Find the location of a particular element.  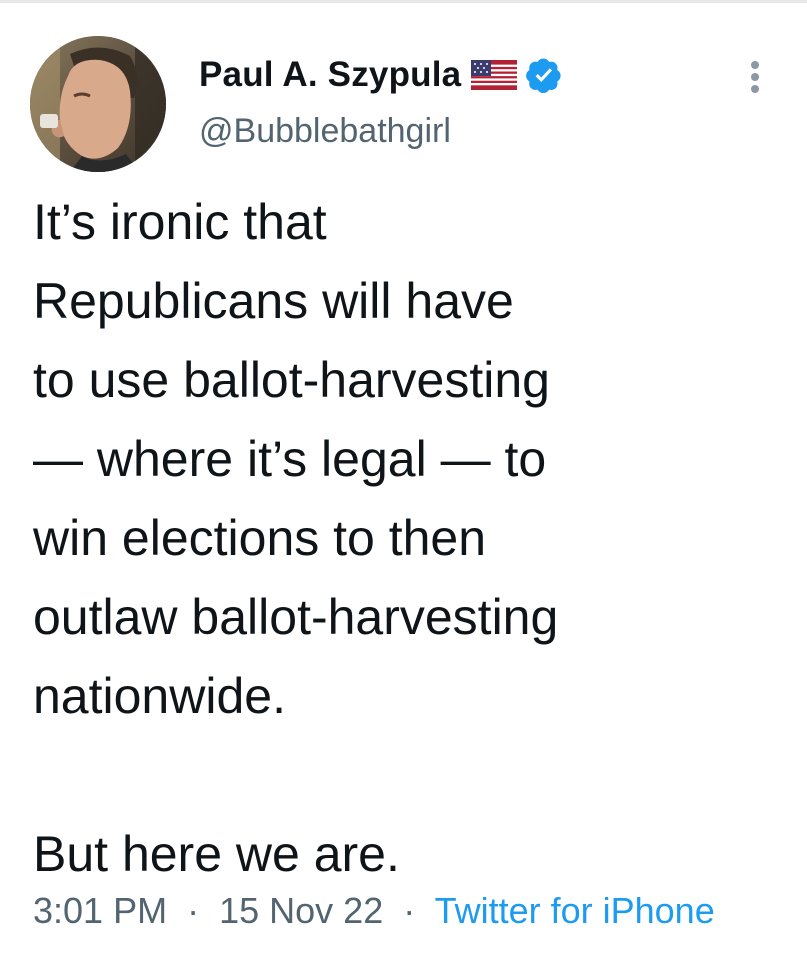

tweet-text-line: to use ballot-harvesting is located at coordinates (291, 380).